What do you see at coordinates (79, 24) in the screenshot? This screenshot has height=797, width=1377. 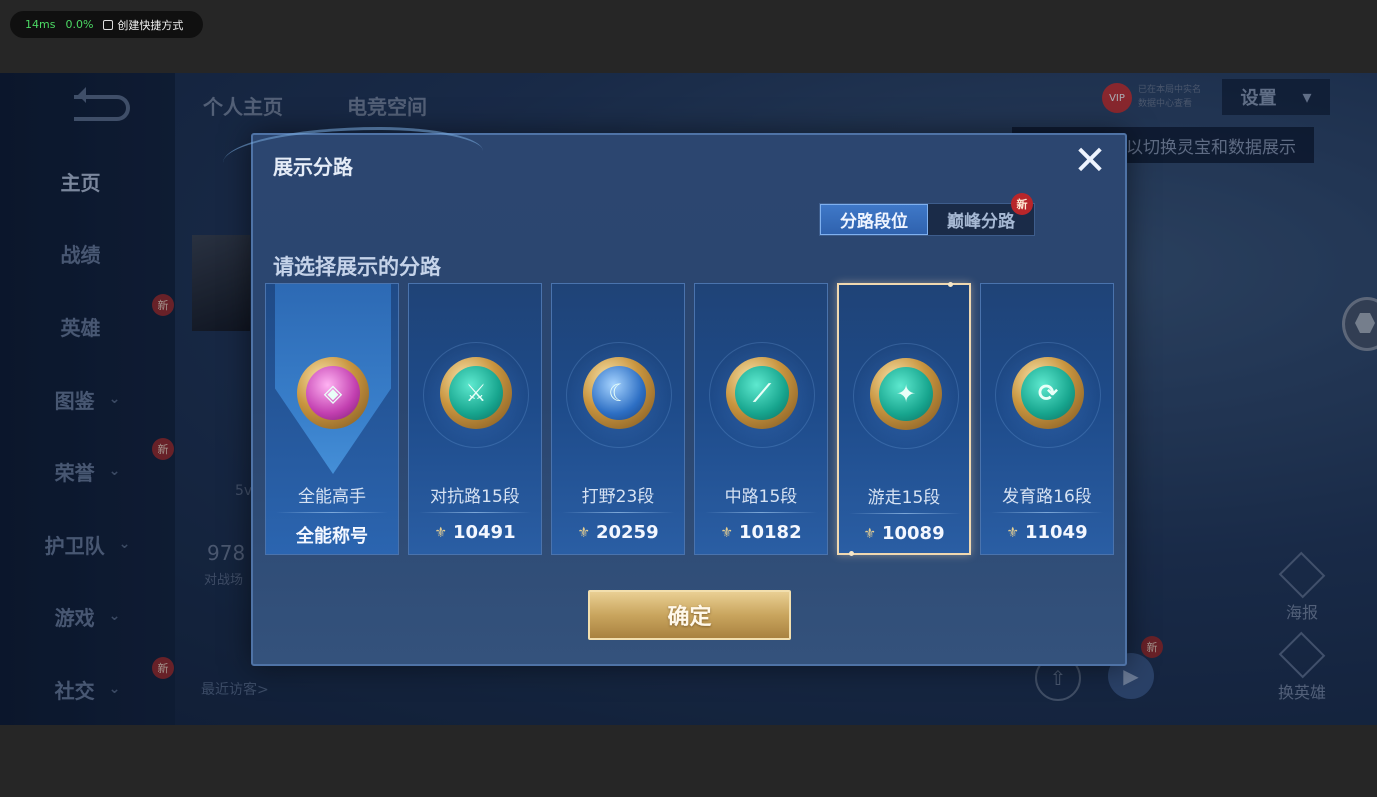 I see `packet-loss-value: 0.0%` at bounding box center [79, 24].